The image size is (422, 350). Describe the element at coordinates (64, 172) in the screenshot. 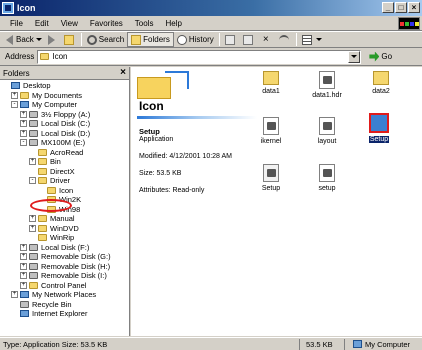

I see `tree-item: DirectX` at that location.